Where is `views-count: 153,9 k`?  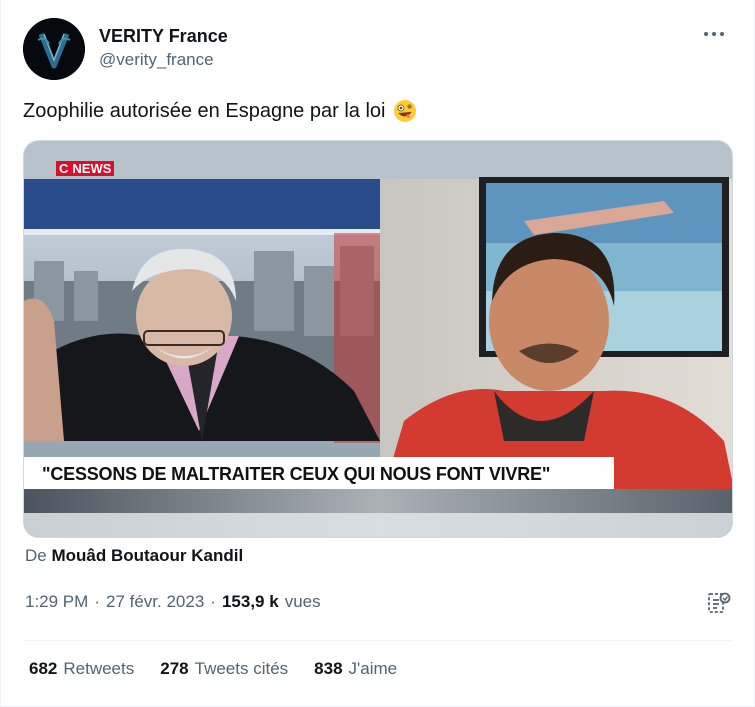 views-count: 153,9 k is located at coordinates (250, 601).